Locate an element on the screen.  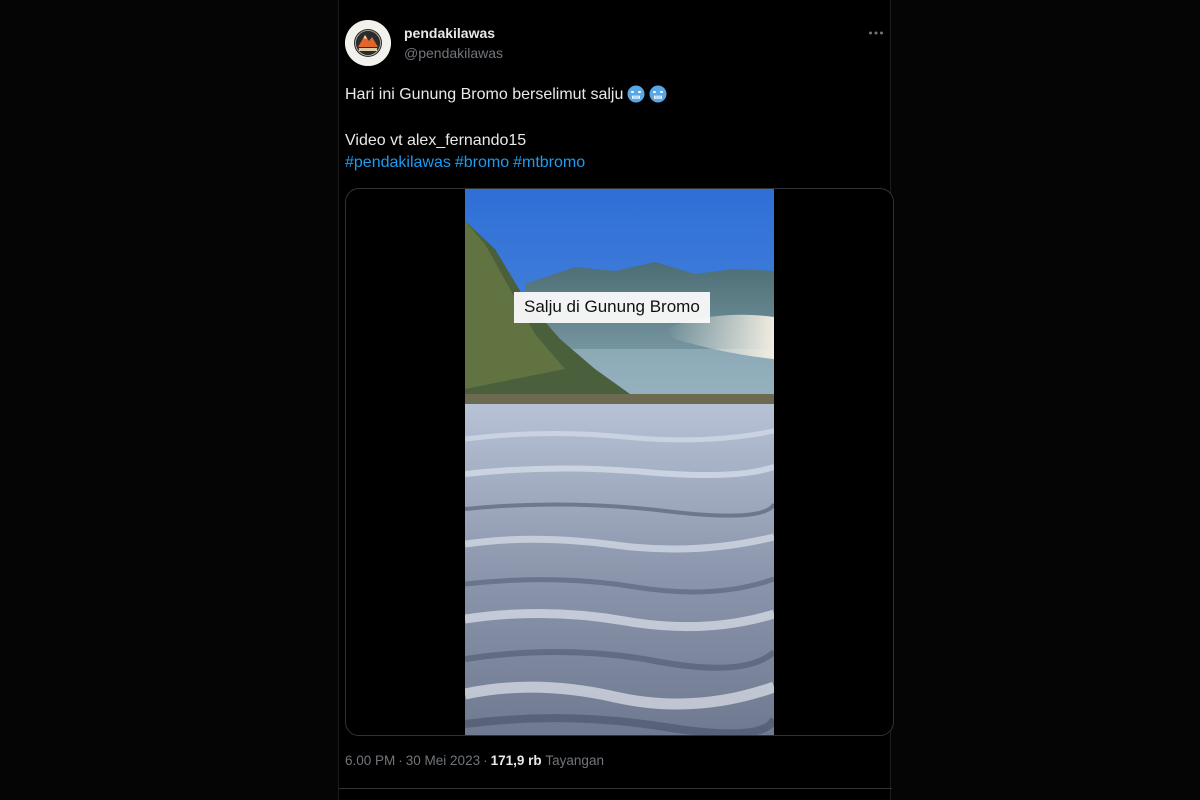
hashtag-link: #pendakilawas is located at coordinates (398, 162).